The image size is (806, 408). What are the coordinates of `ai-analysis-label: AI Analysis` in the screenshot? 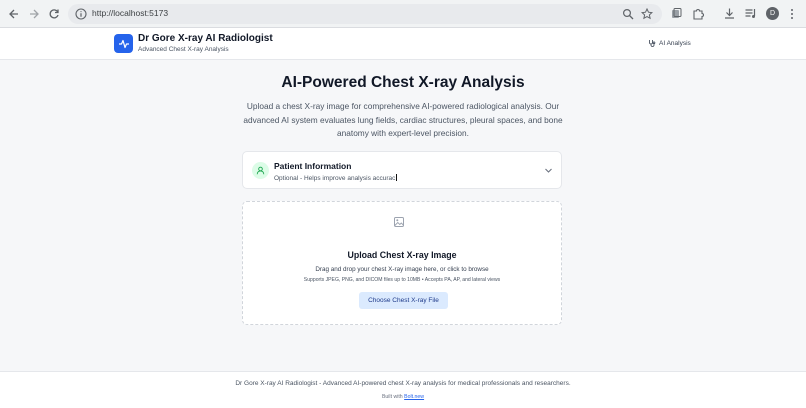 It's located at (675, 43).